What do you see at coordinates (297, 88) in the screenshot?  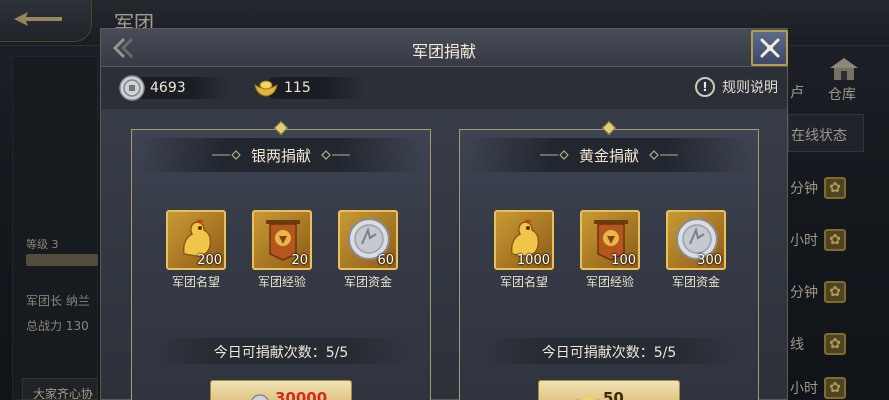 I see `gold-amount: 115` at bounding box center [297, 88].